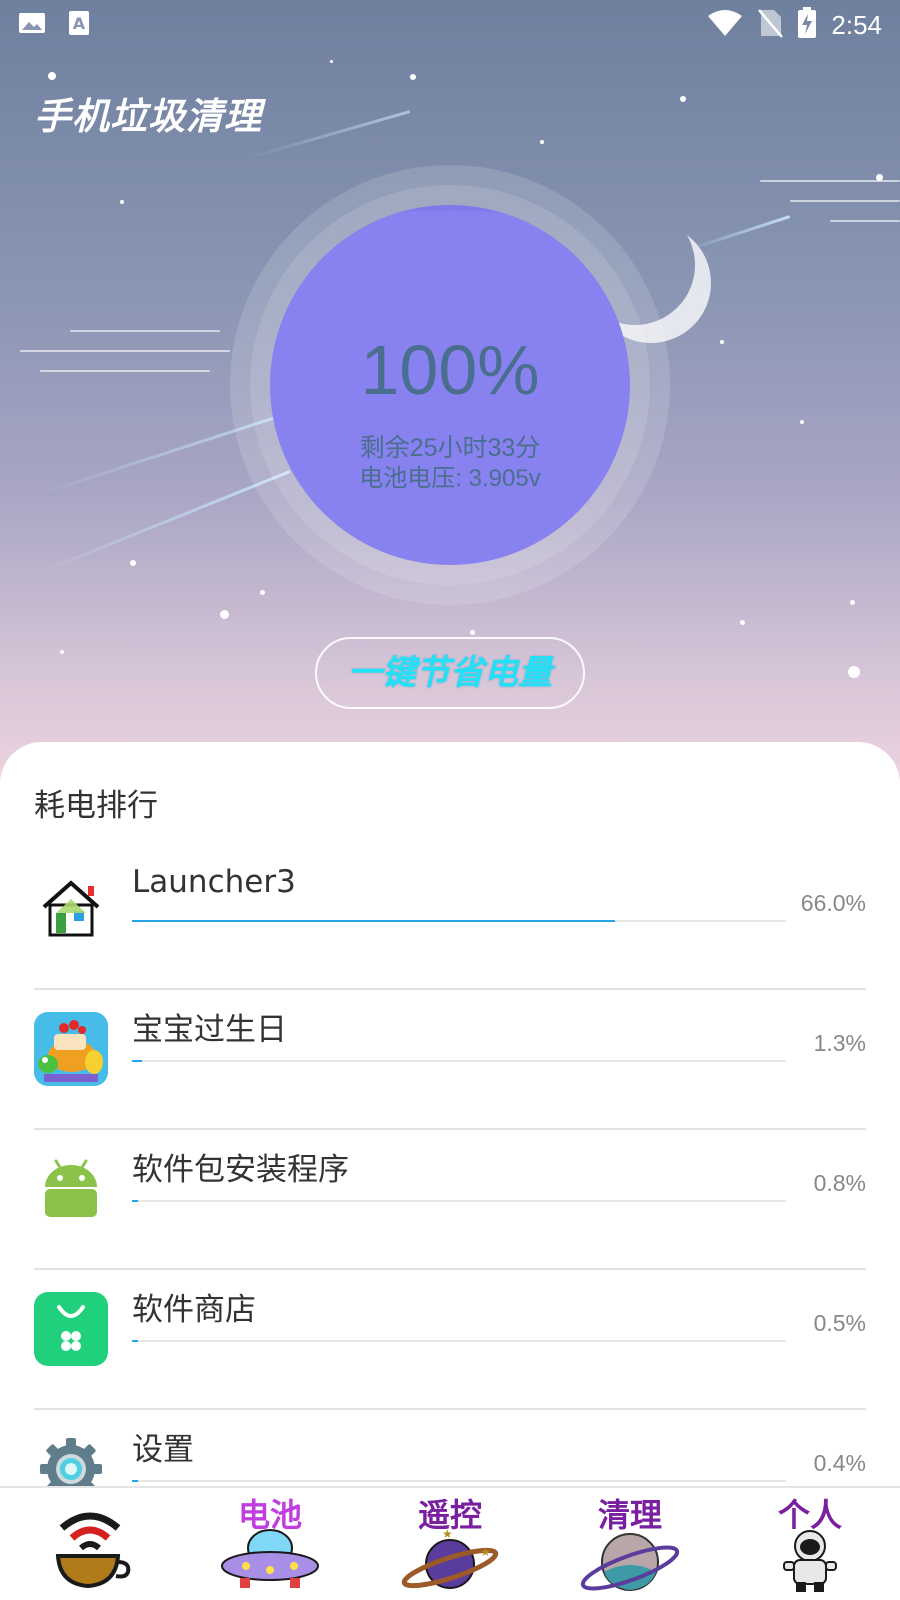 The image size is (900, 1600). What do you see at coordinates (148, 116) in the screenshot?
I see `page-title: 手机垃圾清理` at bounding box center [148, 116].